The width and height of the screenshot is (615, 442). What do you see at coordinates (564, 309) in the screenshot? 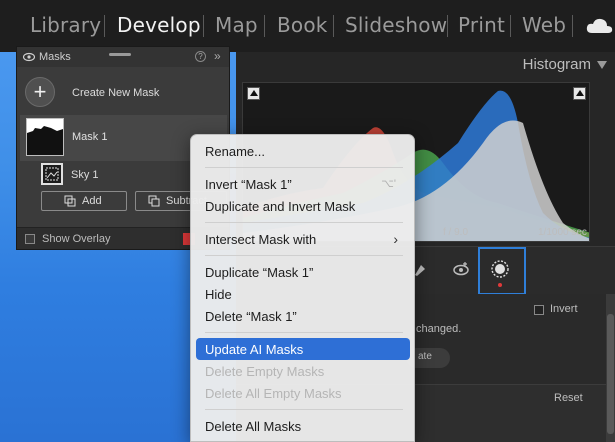
I see `invert-label: Invert` at bounding box center [564, 309].